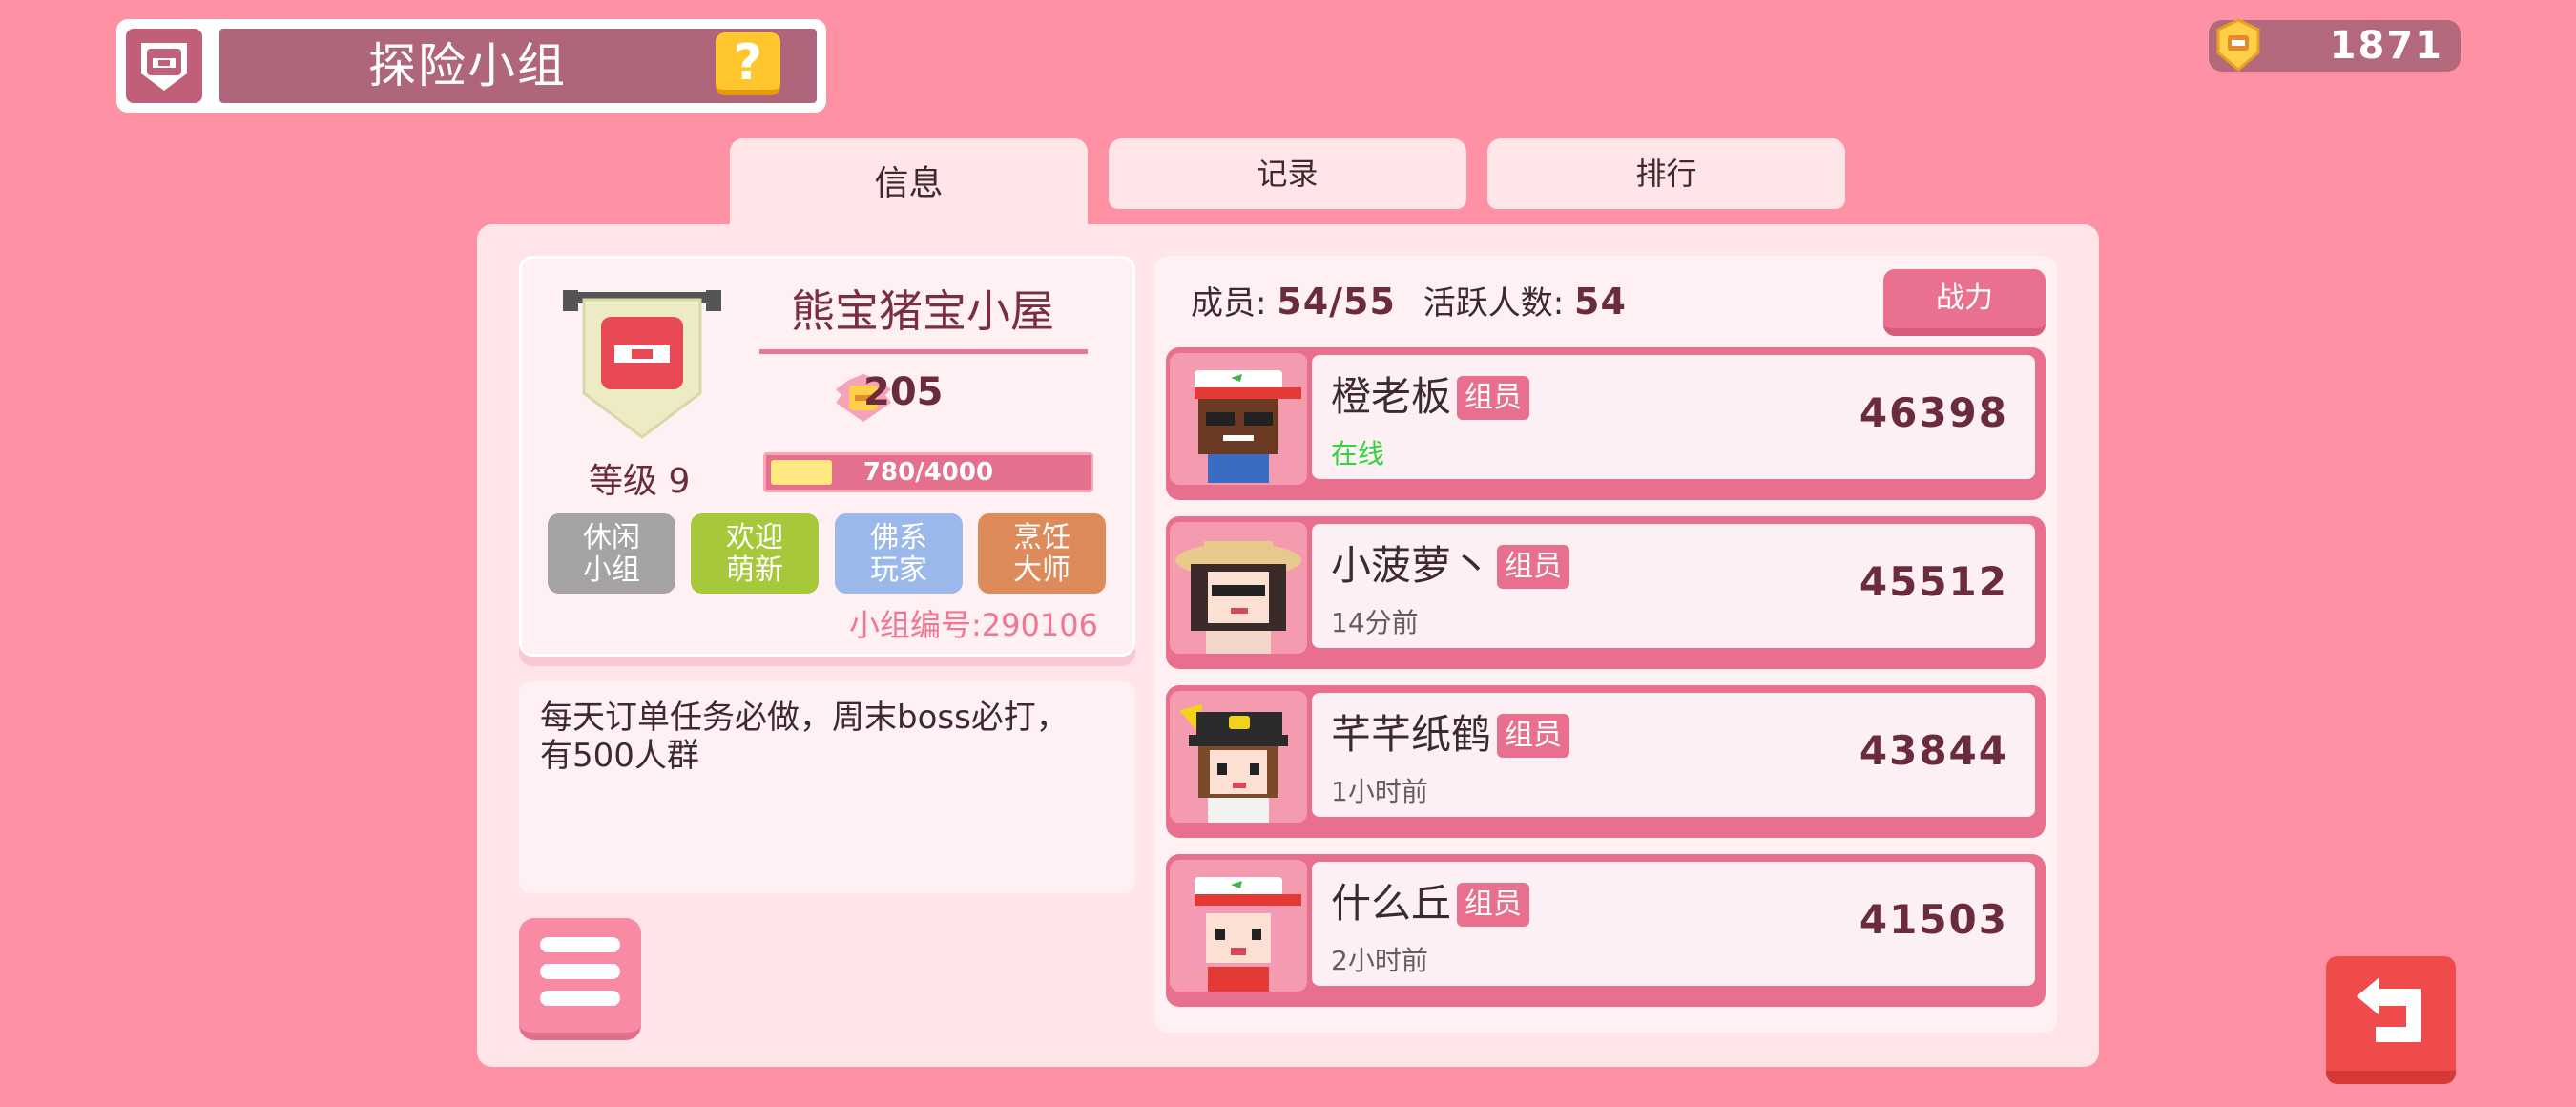 This screenshot has width=2576, height=1107. I want to click on member-name-line: 小菠萝丶 组员, so click(1450, 562).